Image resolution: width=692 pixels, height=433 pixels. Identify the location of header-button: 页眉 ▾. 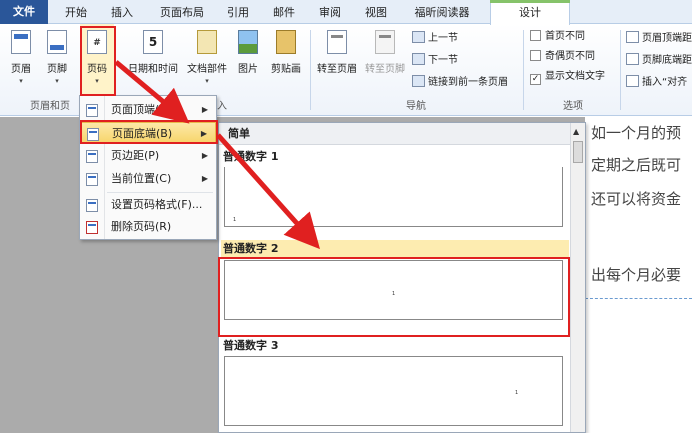
(21, 59).